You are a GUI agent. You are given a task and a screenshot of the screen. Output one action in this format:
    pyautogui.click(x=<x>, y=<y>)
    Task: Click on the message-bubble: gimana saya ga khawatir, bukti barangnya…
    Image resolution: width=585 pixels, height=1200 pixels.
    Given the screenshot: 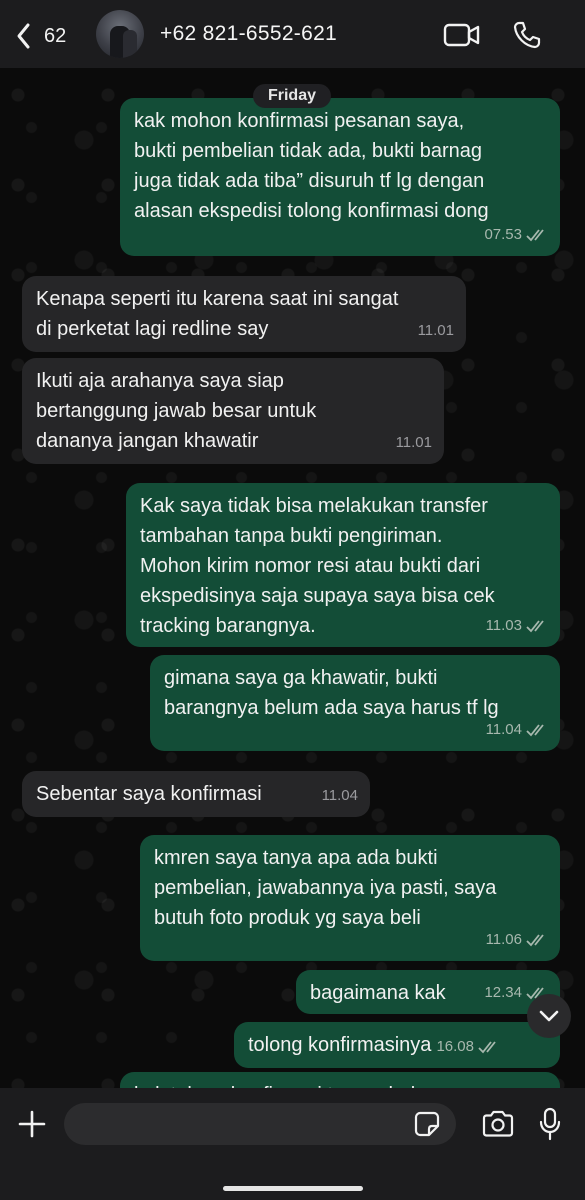 What is the action you would take?
    pyautogui.click(x=355, y=703)
    